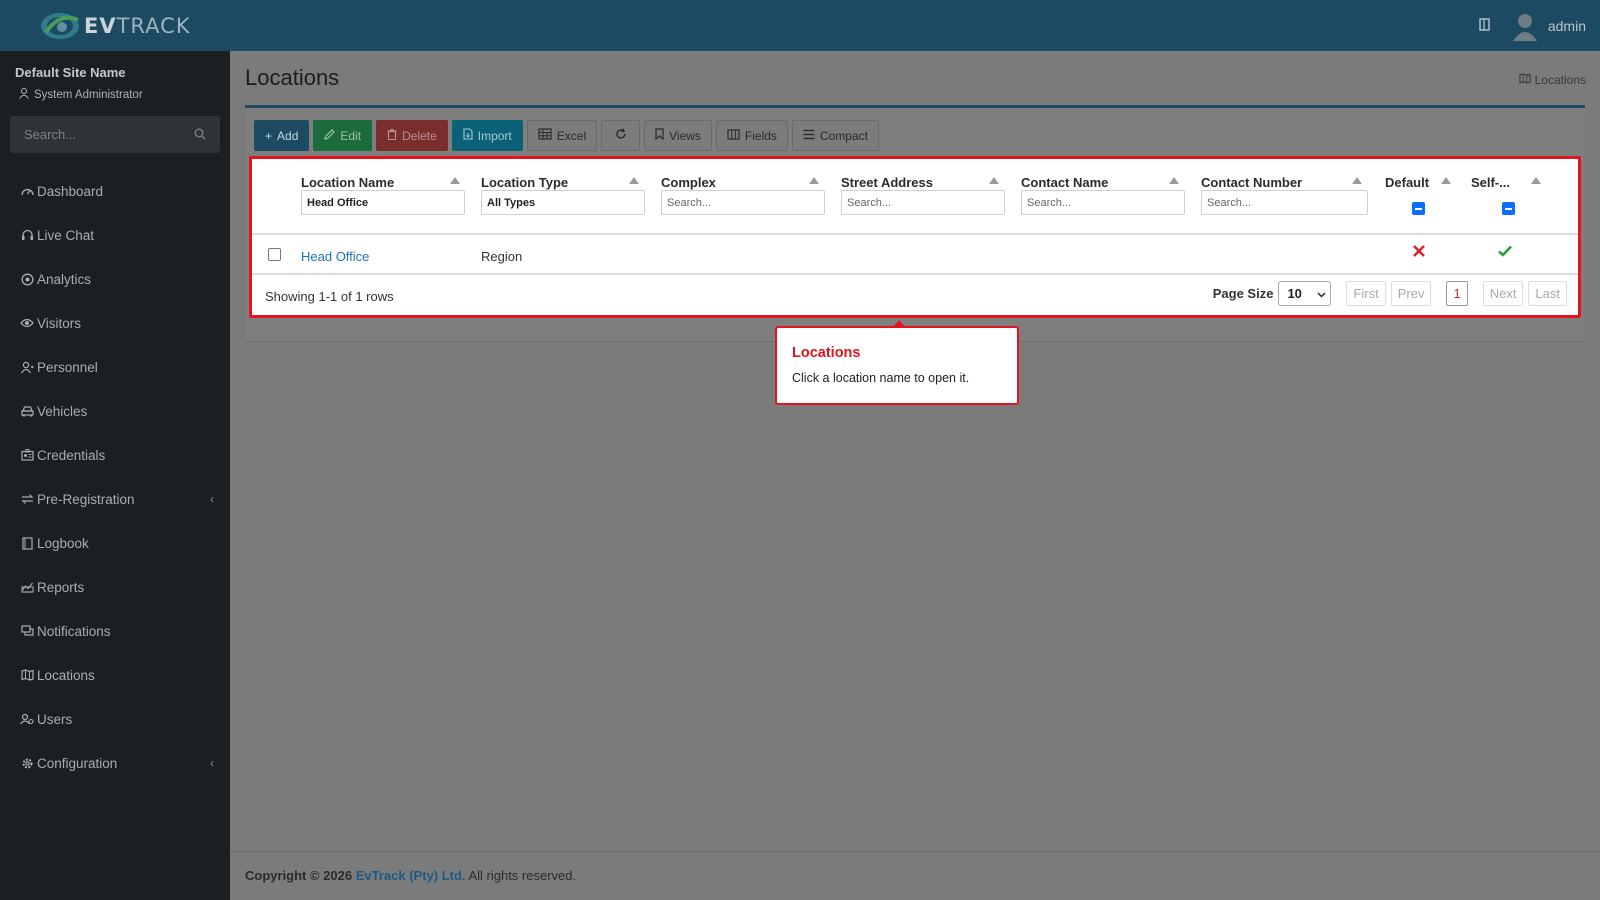 The width and height of the screenshot is (1600, 900). I want to click on gear-icon, so click(27, 763).